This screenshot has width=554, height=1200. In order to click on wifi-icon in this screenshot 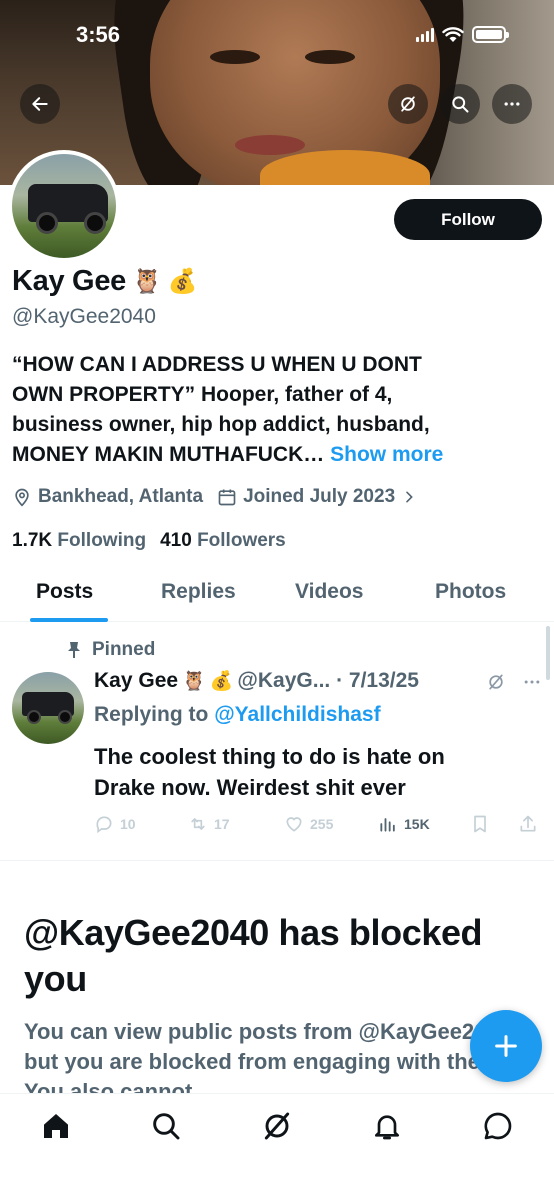, I will do `click(453, 34)`.